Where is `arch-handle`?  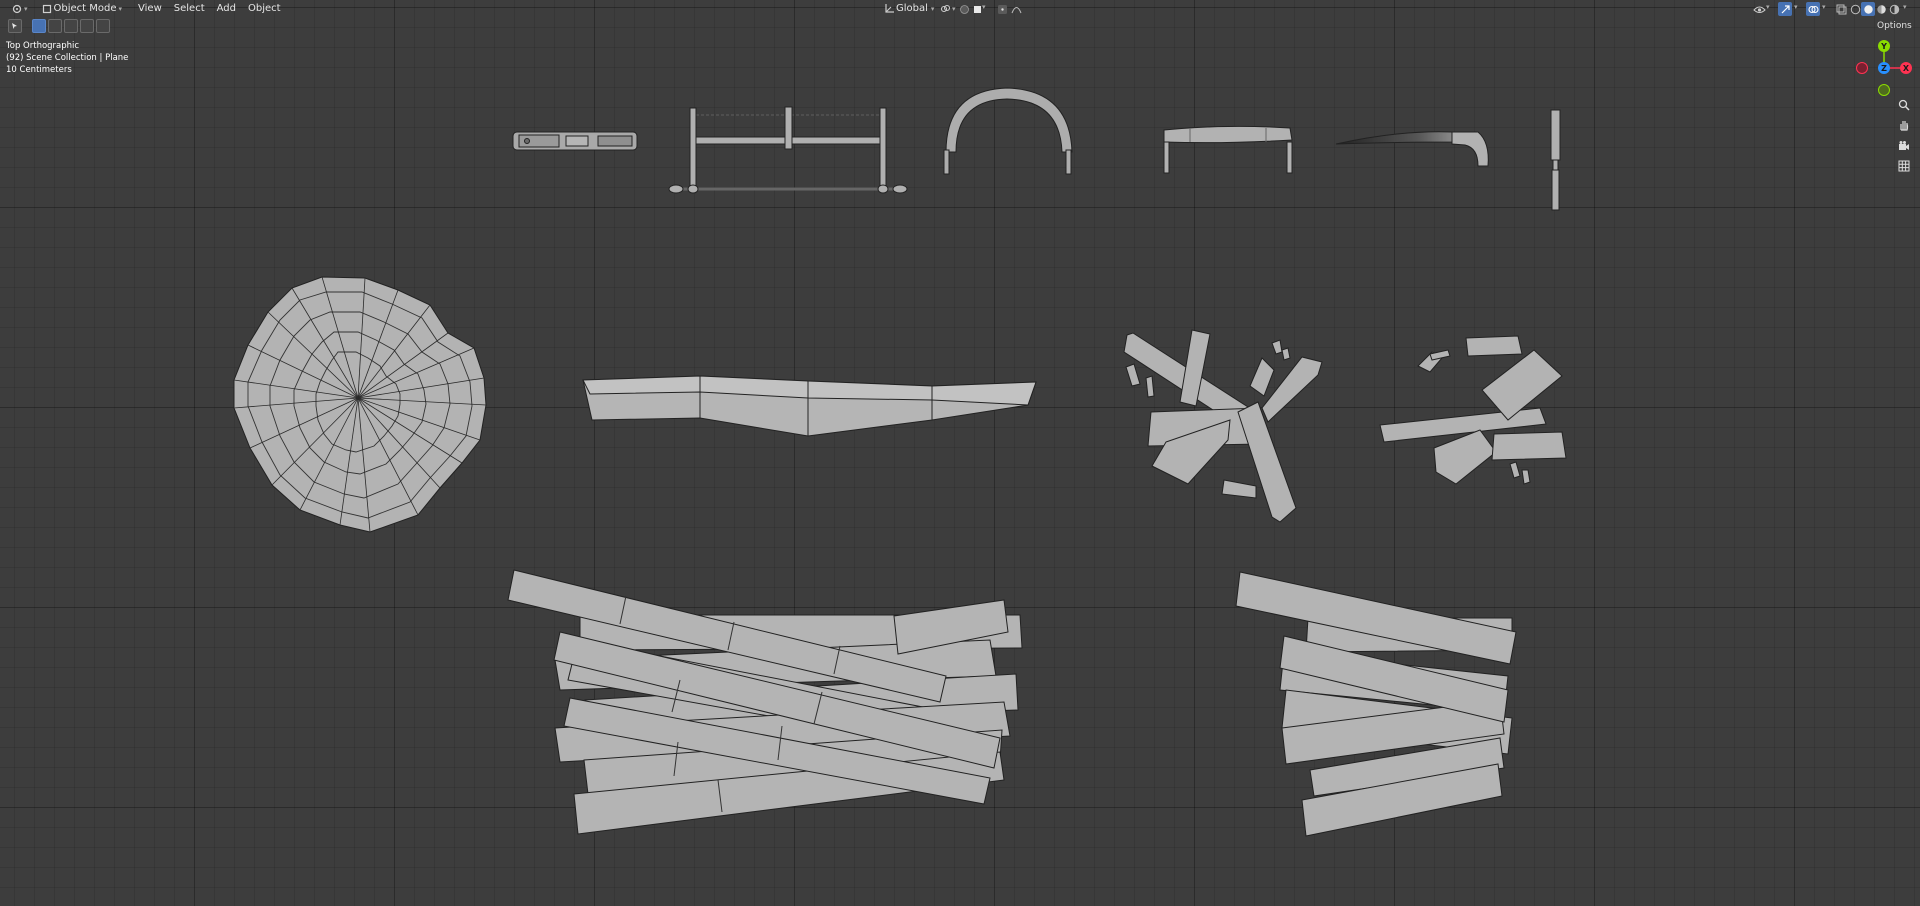 arch-handle is located at coordinates (1008, 131).